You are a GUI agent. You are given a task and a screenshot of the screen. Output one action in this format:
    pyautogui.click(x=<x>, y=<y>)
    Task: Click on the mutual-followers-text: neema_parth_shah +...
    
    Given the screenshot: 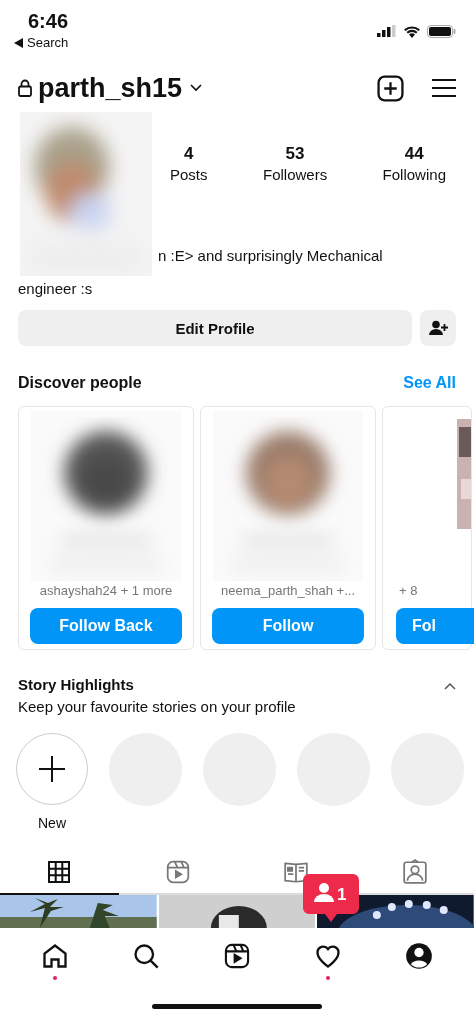 What is the action you would take?
    pyautogui.click(x=288, y=590)
    